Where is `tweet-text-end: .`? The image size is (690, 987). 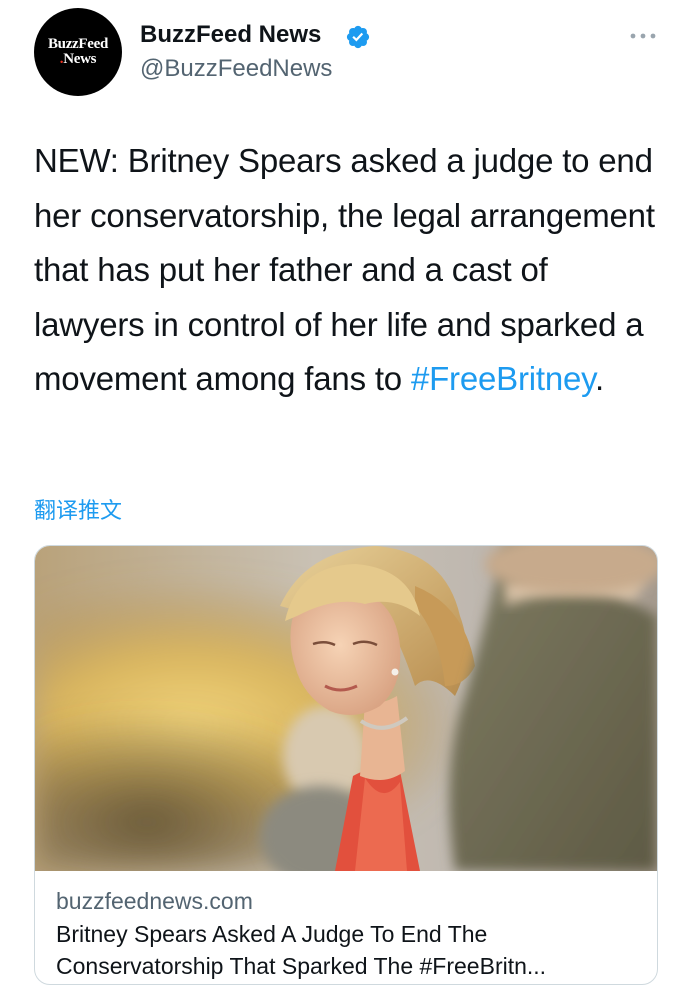 tweet-text-end: . is located at coordinates (599, 378).